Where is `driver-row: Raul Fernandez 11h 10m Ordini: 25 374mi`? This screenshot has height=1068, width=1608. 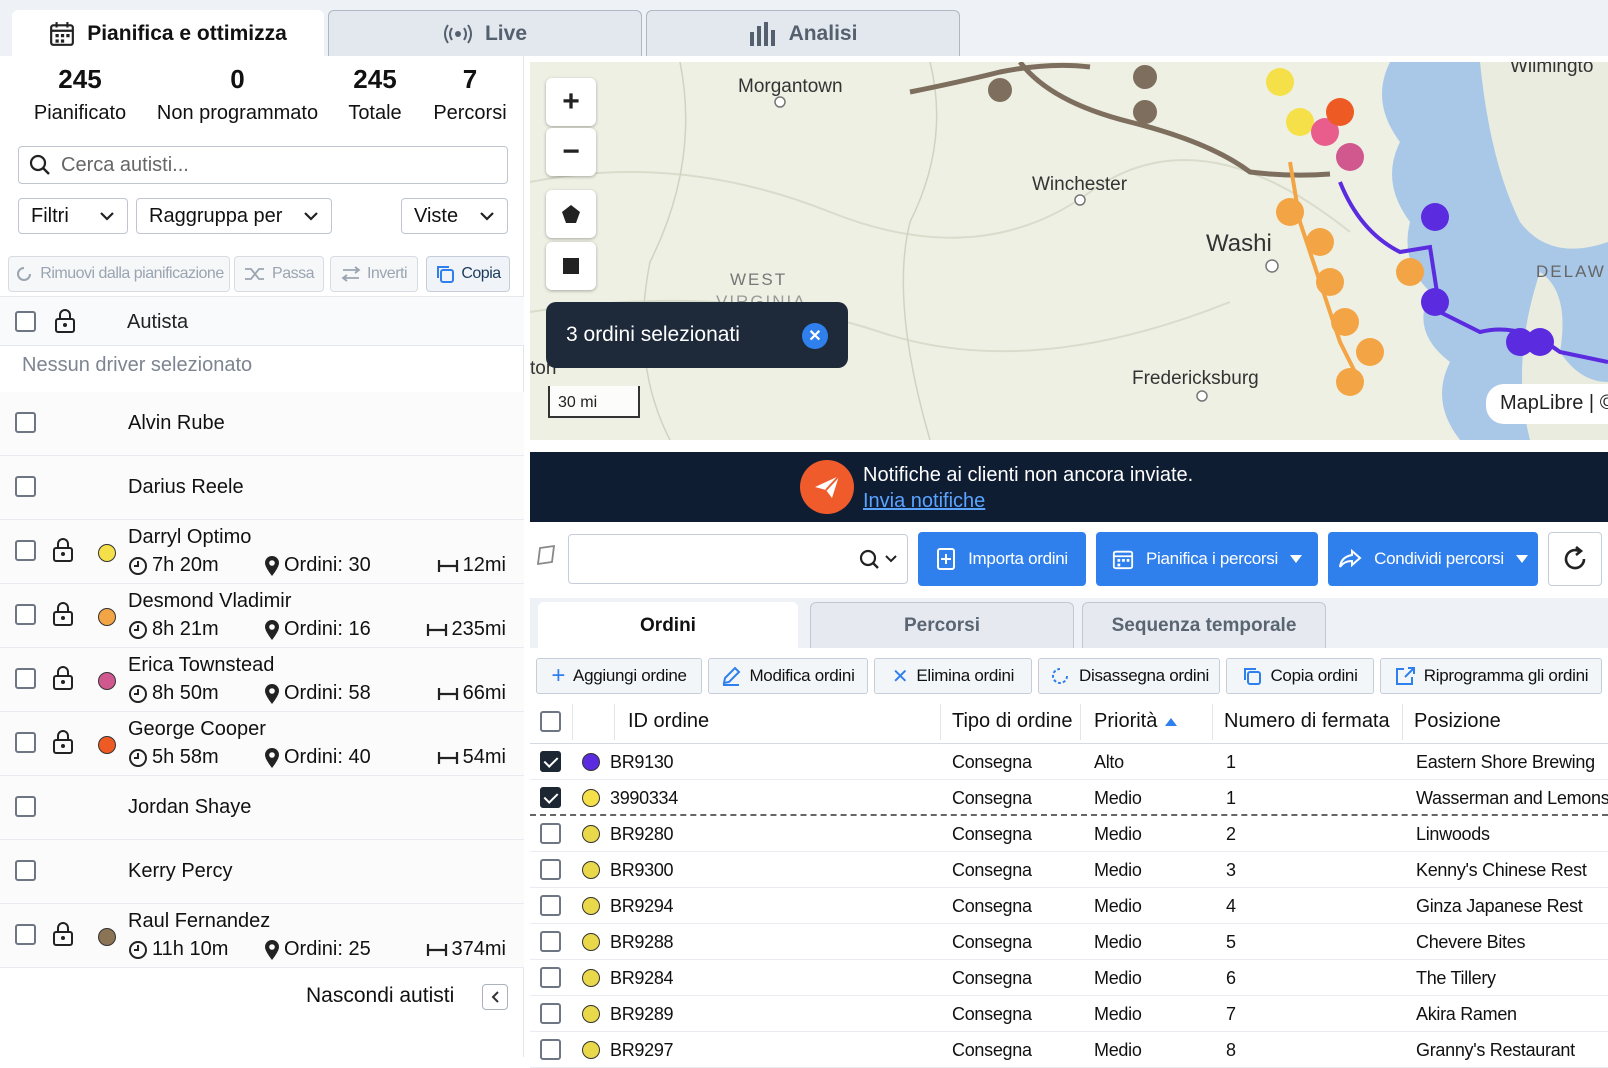
driver-row: Raul Fernandez 11h 10m Ordini: 25 374mi is located at coordinates (262, 936).